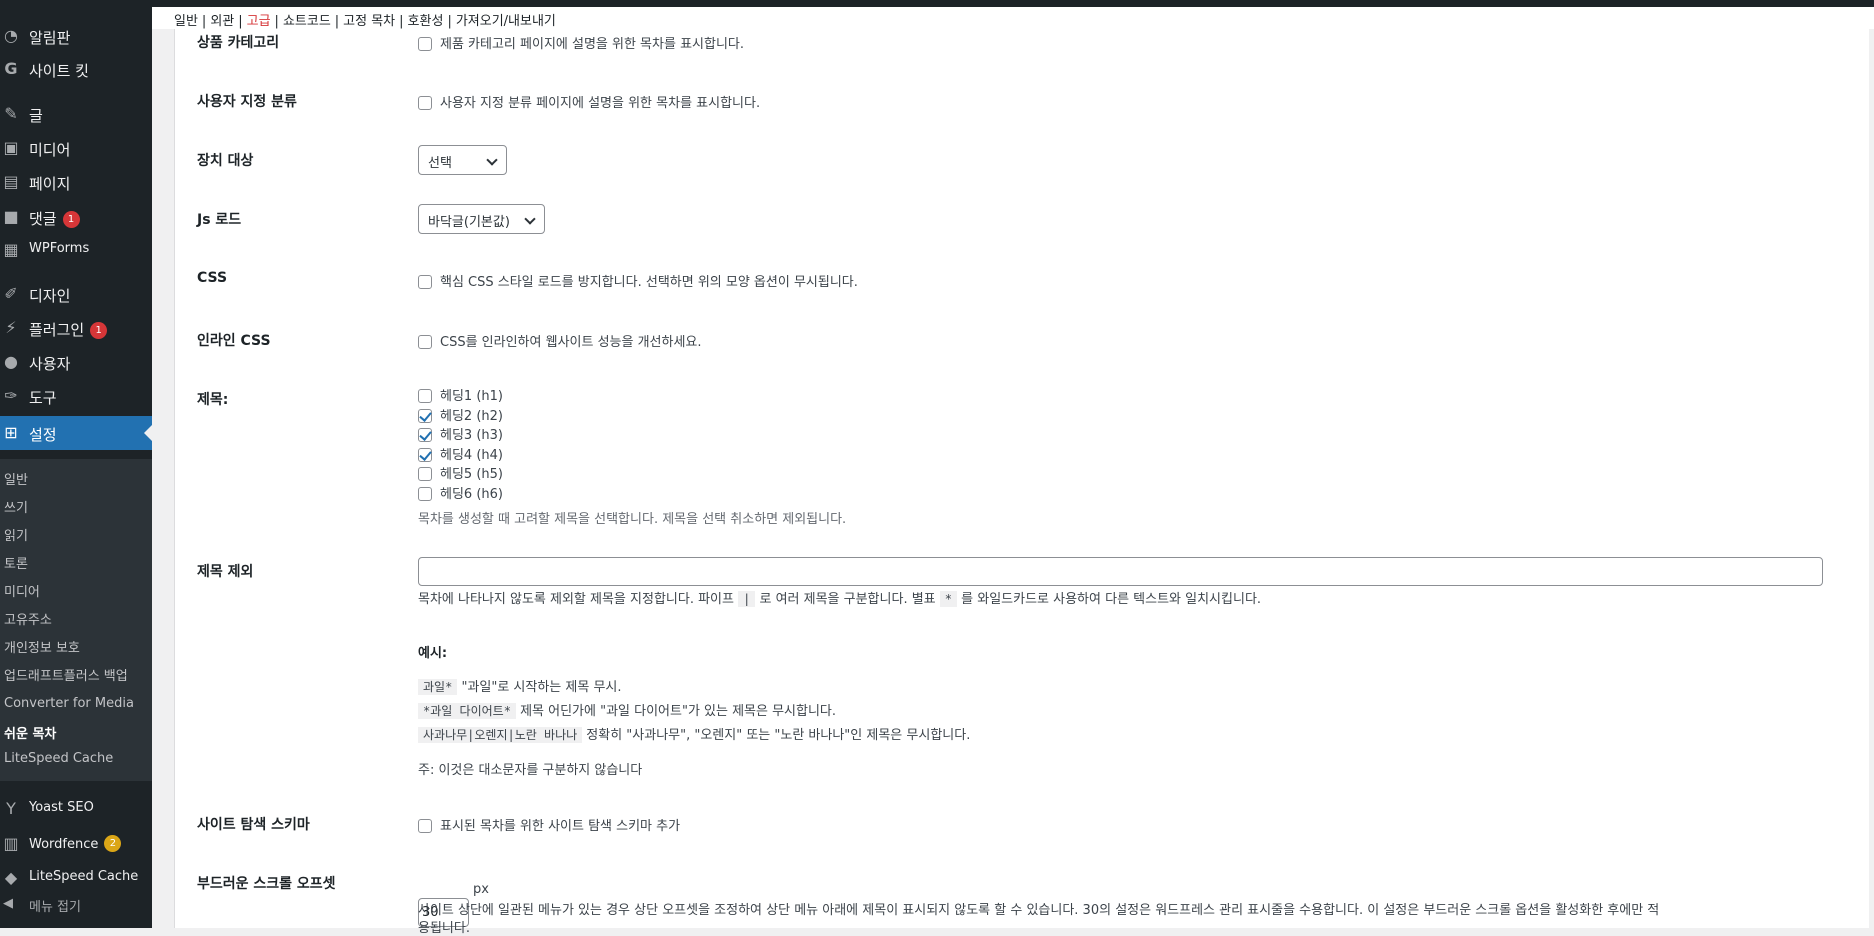 Image resolution: width=1874 pixels, height=936 pixels. What do you see at coordinates (16, 562) in the screenshot?
I see `submenu-item-discussion: 토론` at bounding box center [16, 562].